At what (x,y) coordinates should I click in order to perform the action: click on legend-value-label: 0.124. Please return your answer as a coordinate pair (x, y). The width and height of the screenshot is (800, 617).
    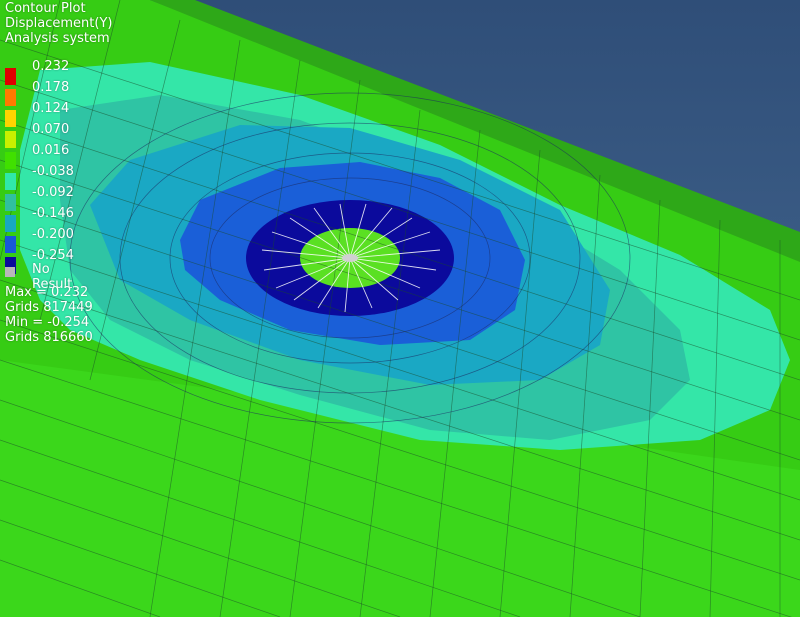
    Looking at the image, I should click on (51, 108).